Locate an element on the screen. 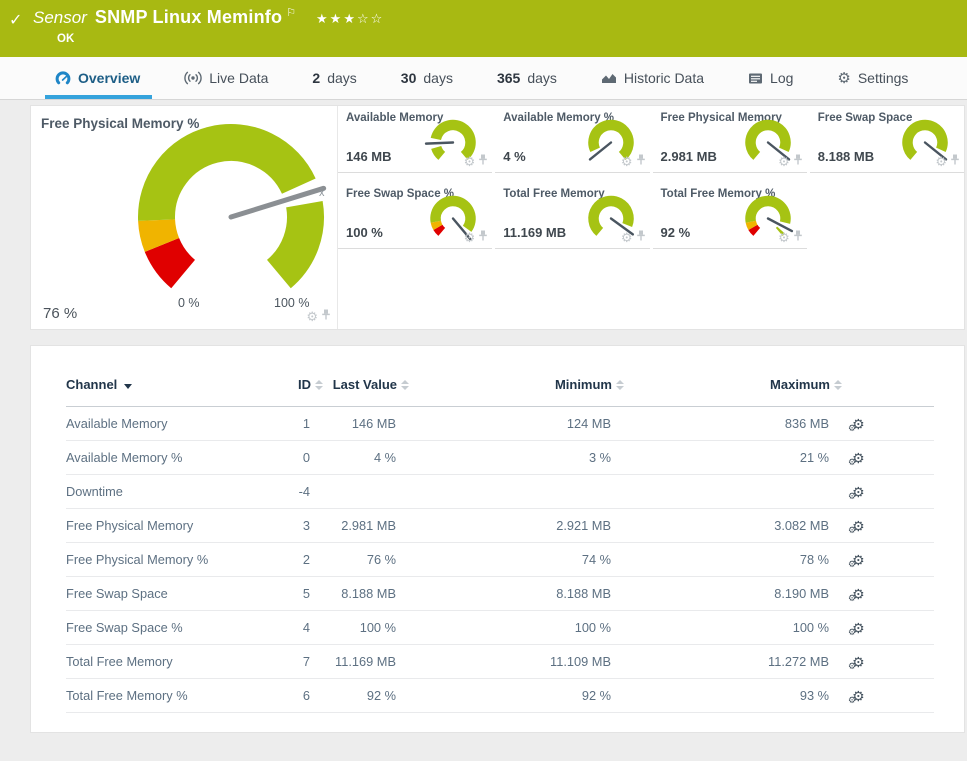 The height and width of the screenshot is (761, 967). mini-gauge-card: Free Swap Space 8.188 MB ⚙ is located at coordinates (886, 139).